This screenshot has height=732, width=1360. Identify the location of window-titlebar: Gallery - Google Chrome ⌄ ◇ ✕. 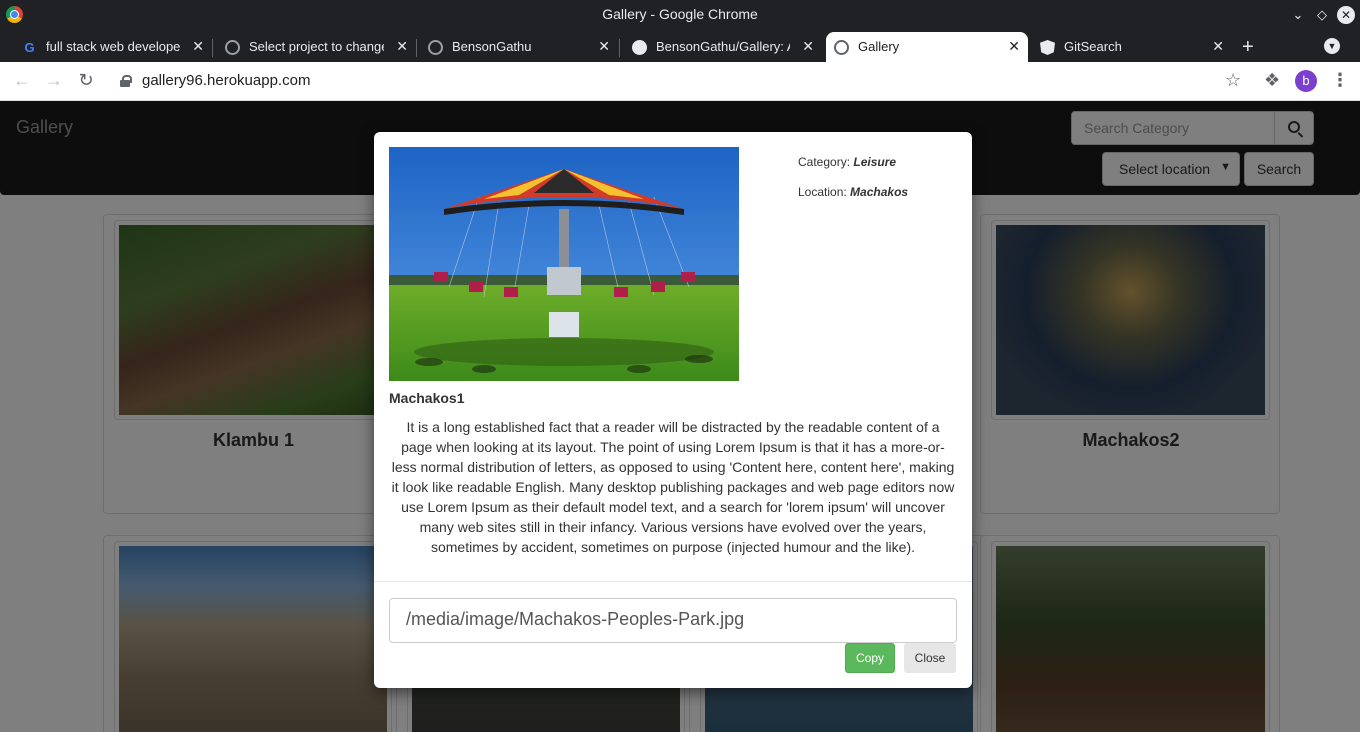
(680, 14).